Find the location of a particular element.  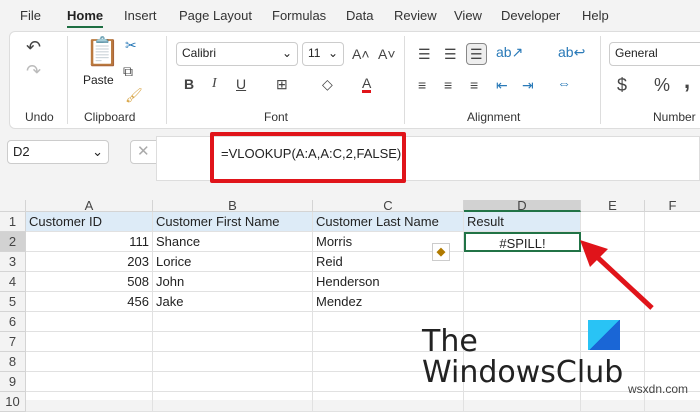

paste-button: Paste is located at coordinates (98, 80).